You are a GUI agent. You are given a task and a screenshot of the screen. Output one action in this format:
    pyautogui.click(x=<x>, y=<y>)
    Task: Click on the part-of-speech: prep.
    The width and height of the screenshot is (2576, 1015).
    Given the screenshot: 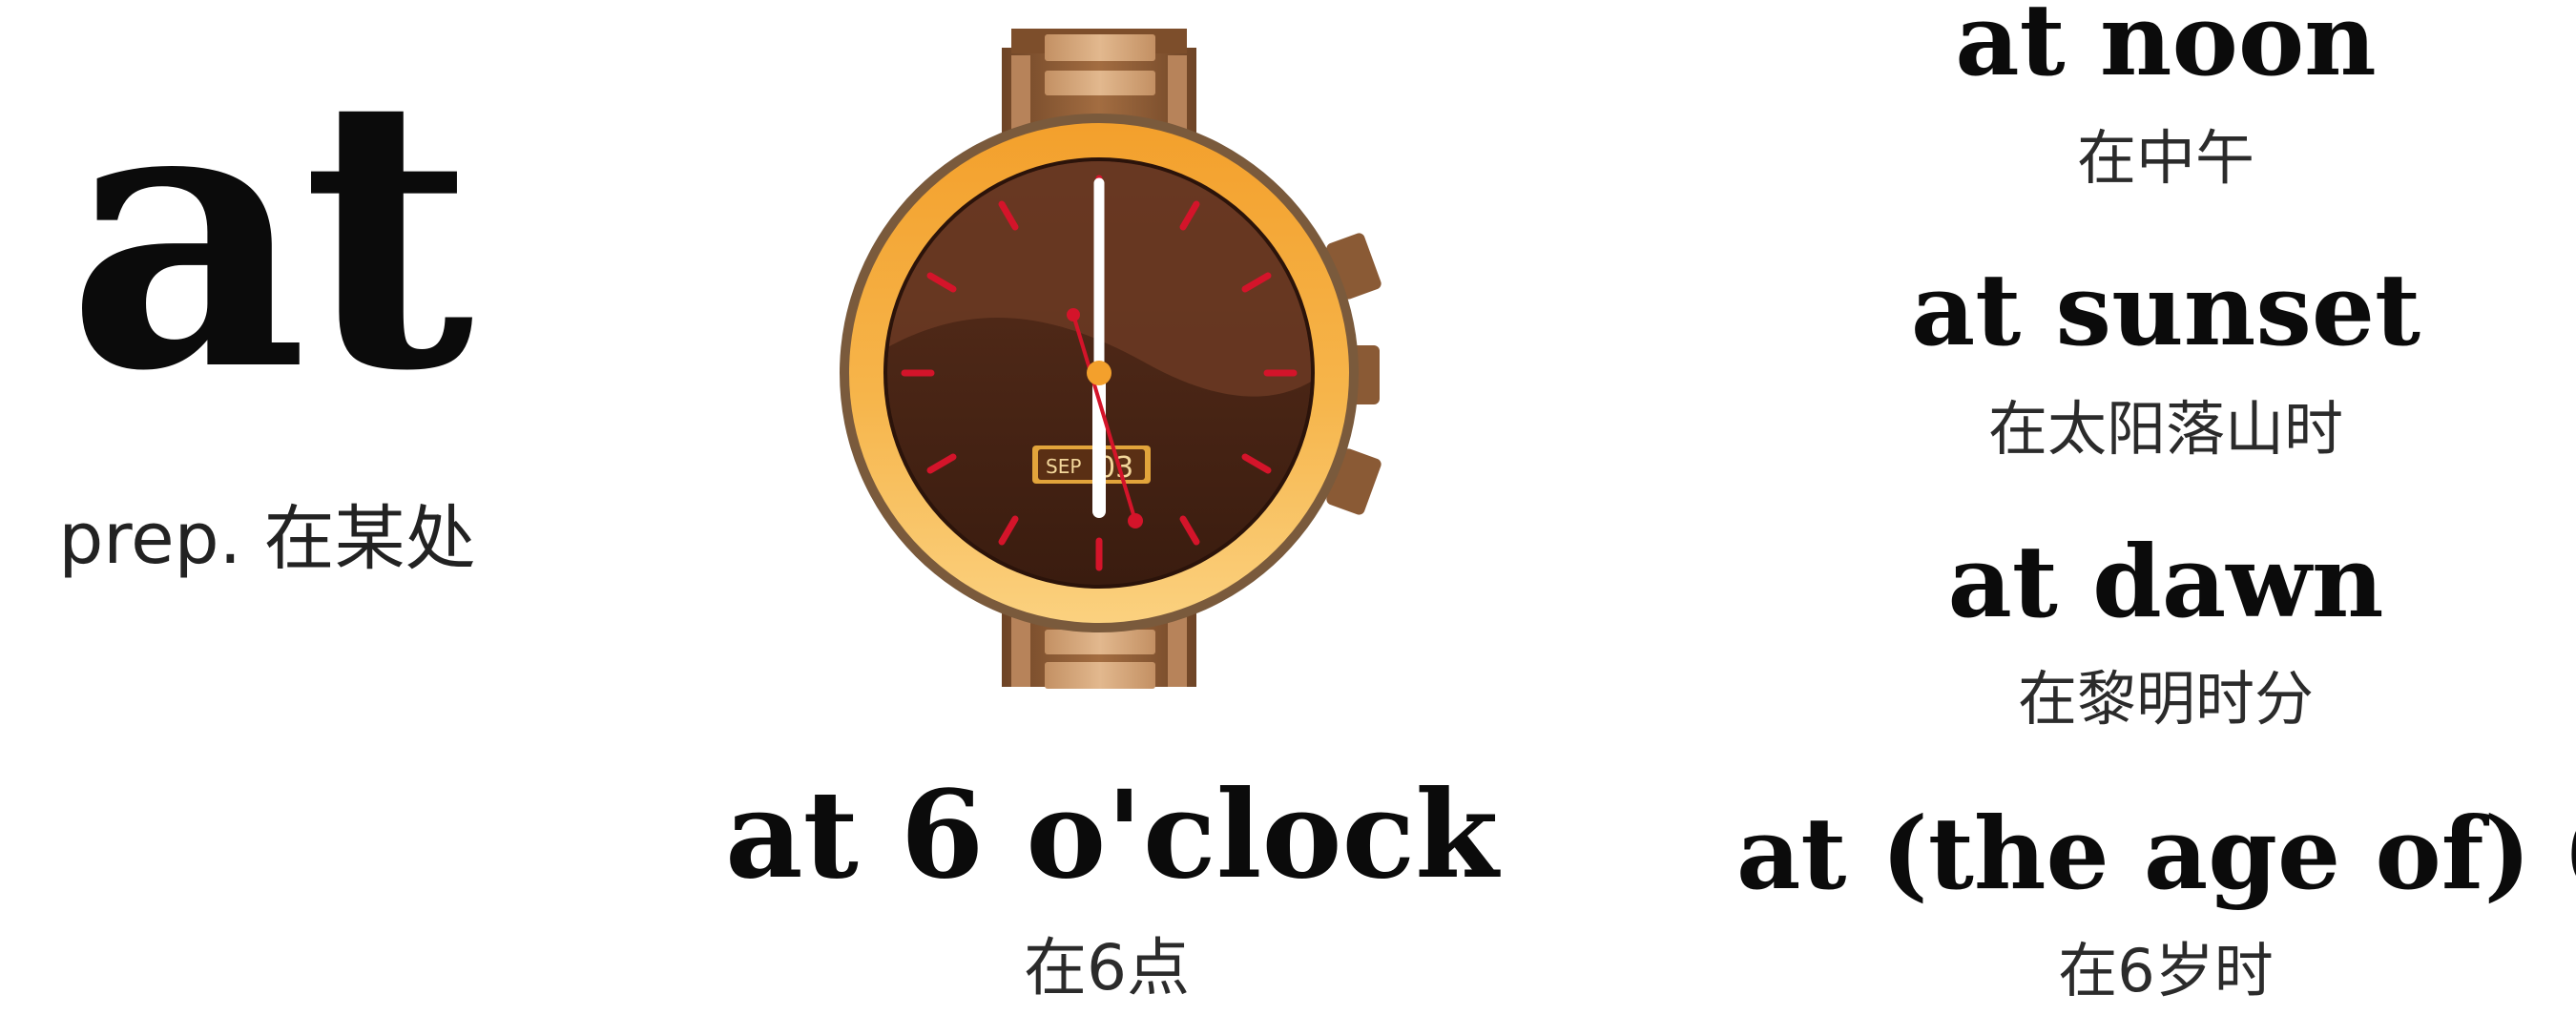 What is the action you would take?
    pyautogui.click(x=150, y=539)
    